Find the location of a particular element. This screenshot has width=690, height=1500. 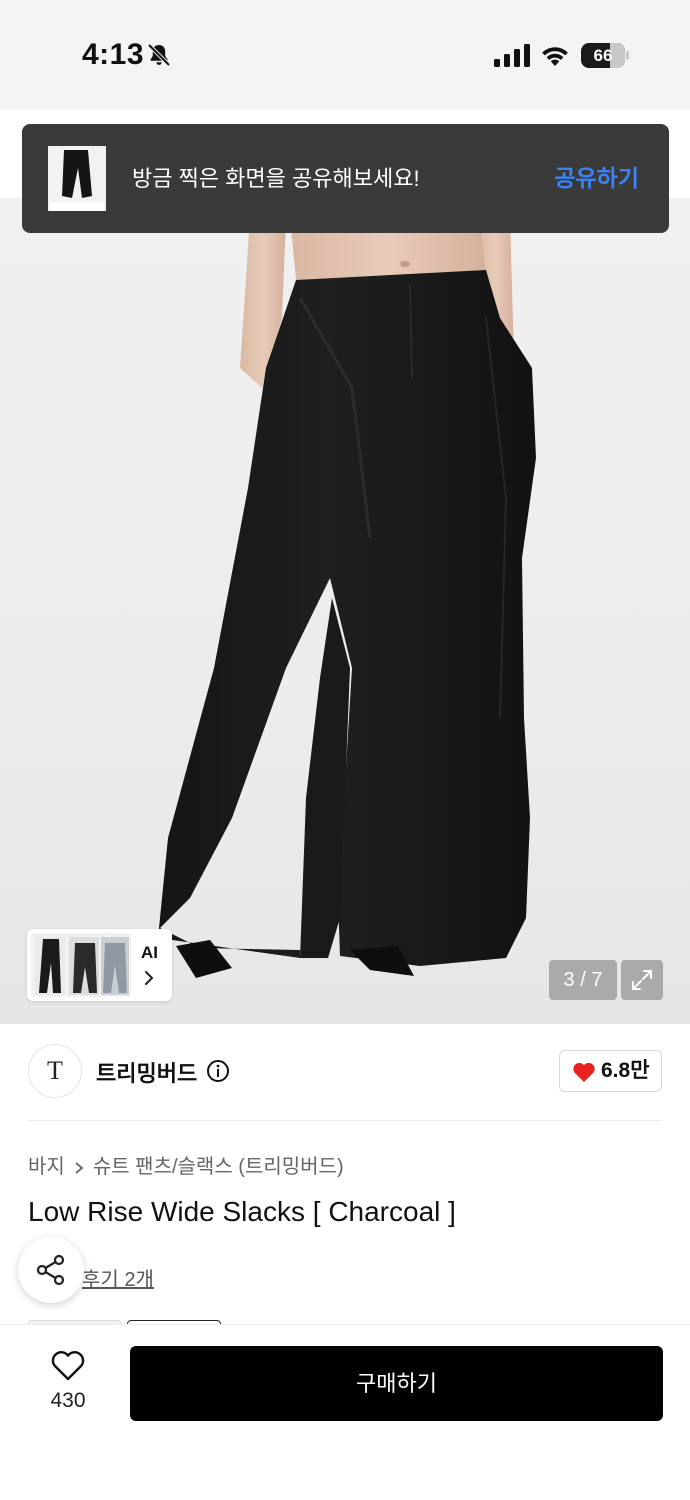

status-bar: 4:13 66 is located at coordinates (345, 55).